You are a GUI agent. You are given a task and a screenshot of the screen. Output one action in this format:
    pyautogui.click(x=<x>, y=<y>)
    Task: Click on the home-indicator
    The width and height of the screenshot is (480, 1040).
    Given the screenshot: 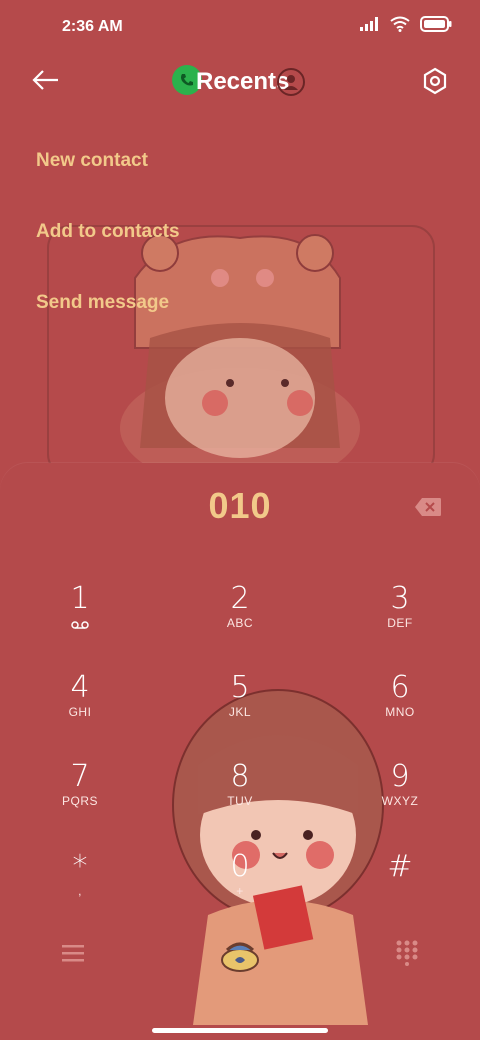 What is the action you would take?
    pyautogui.click(x=240, y=1030)
    